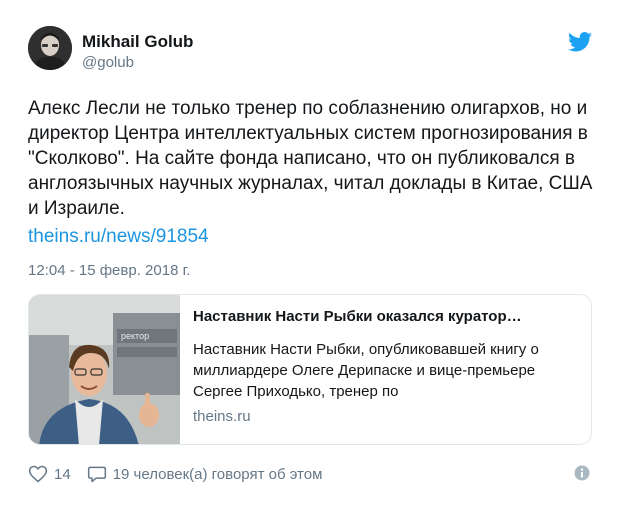 The height and width of the screenshot is (506, 620). What do you see at coordinates (118, 237) in the screenshot?
I see `tweet-link: theins.ru/news/91854` at bounding box center [118, 237].